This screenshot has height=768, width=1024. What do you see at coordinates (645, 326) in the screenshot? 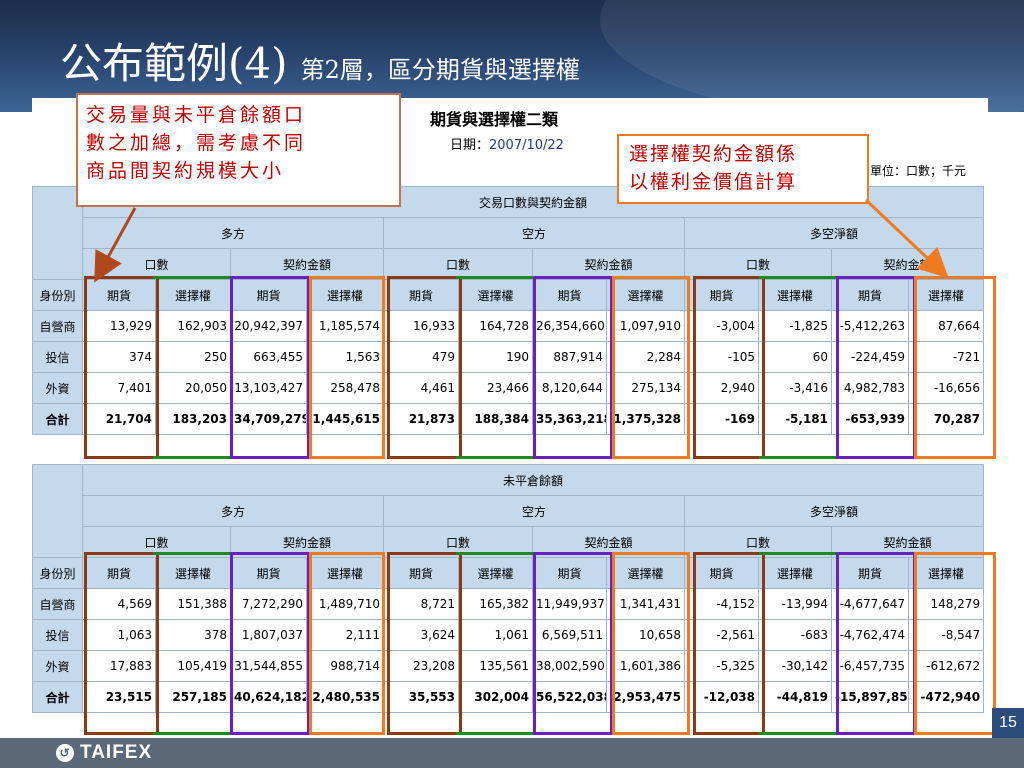
I see `table-cell: 1,097,910` at bounding box center [645, 326].